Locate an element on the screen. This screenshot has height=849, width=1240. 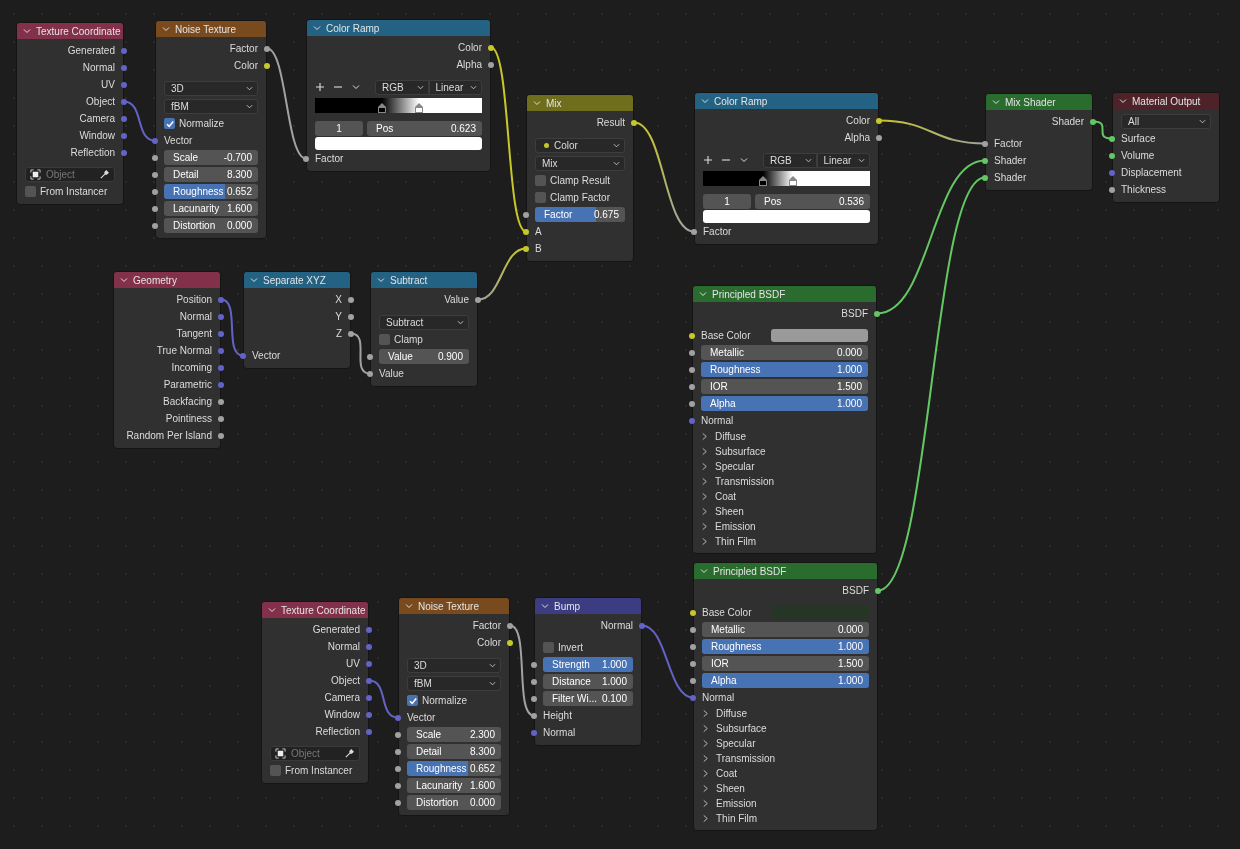
node-card: Noise Texture Factor Color 3D fBM Normalize Vector Scale -0.700 Detail 8.300 Roughness 0.652 Lacunarity 1.600 Distortion 0.000 is located at coordinates (211, 129).